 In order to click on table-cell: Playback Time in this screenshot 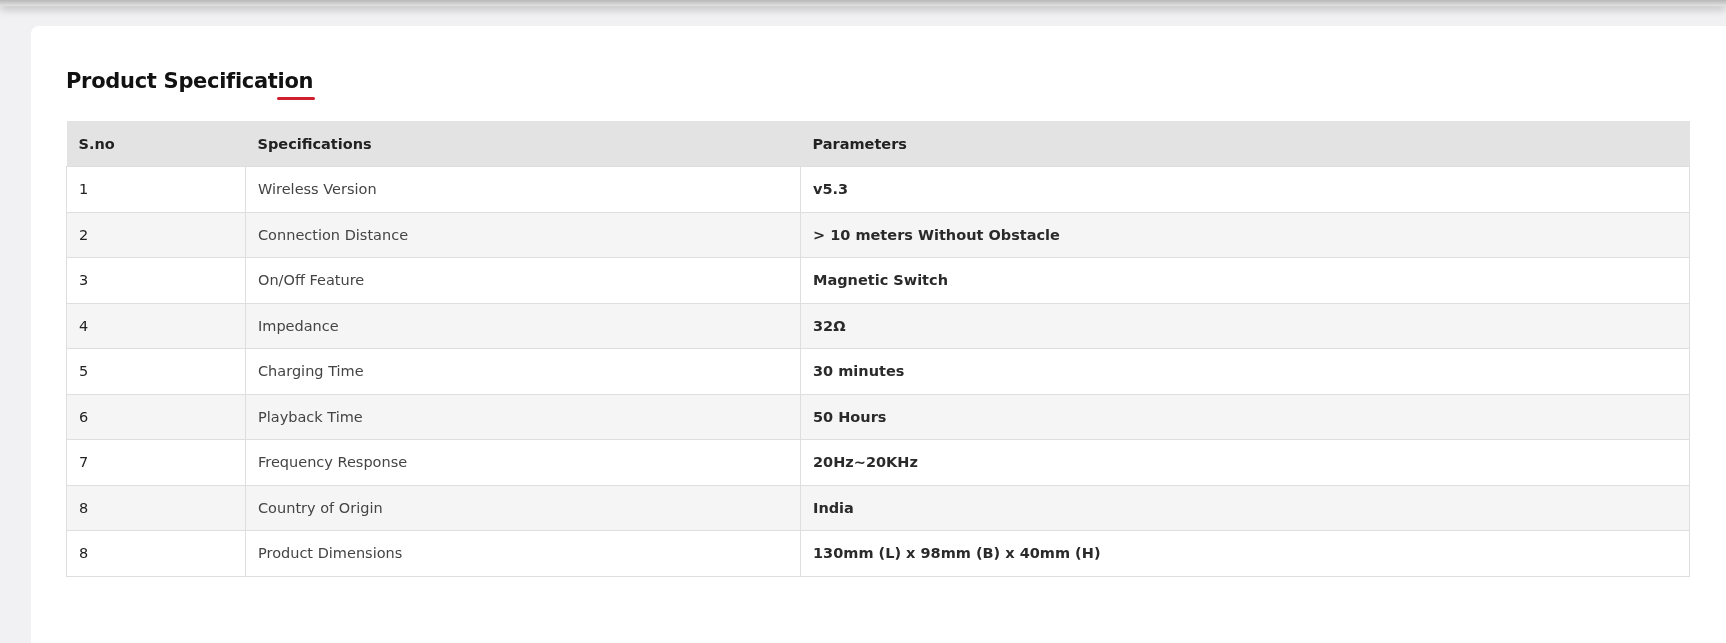, I will do `click(523, 417)`.